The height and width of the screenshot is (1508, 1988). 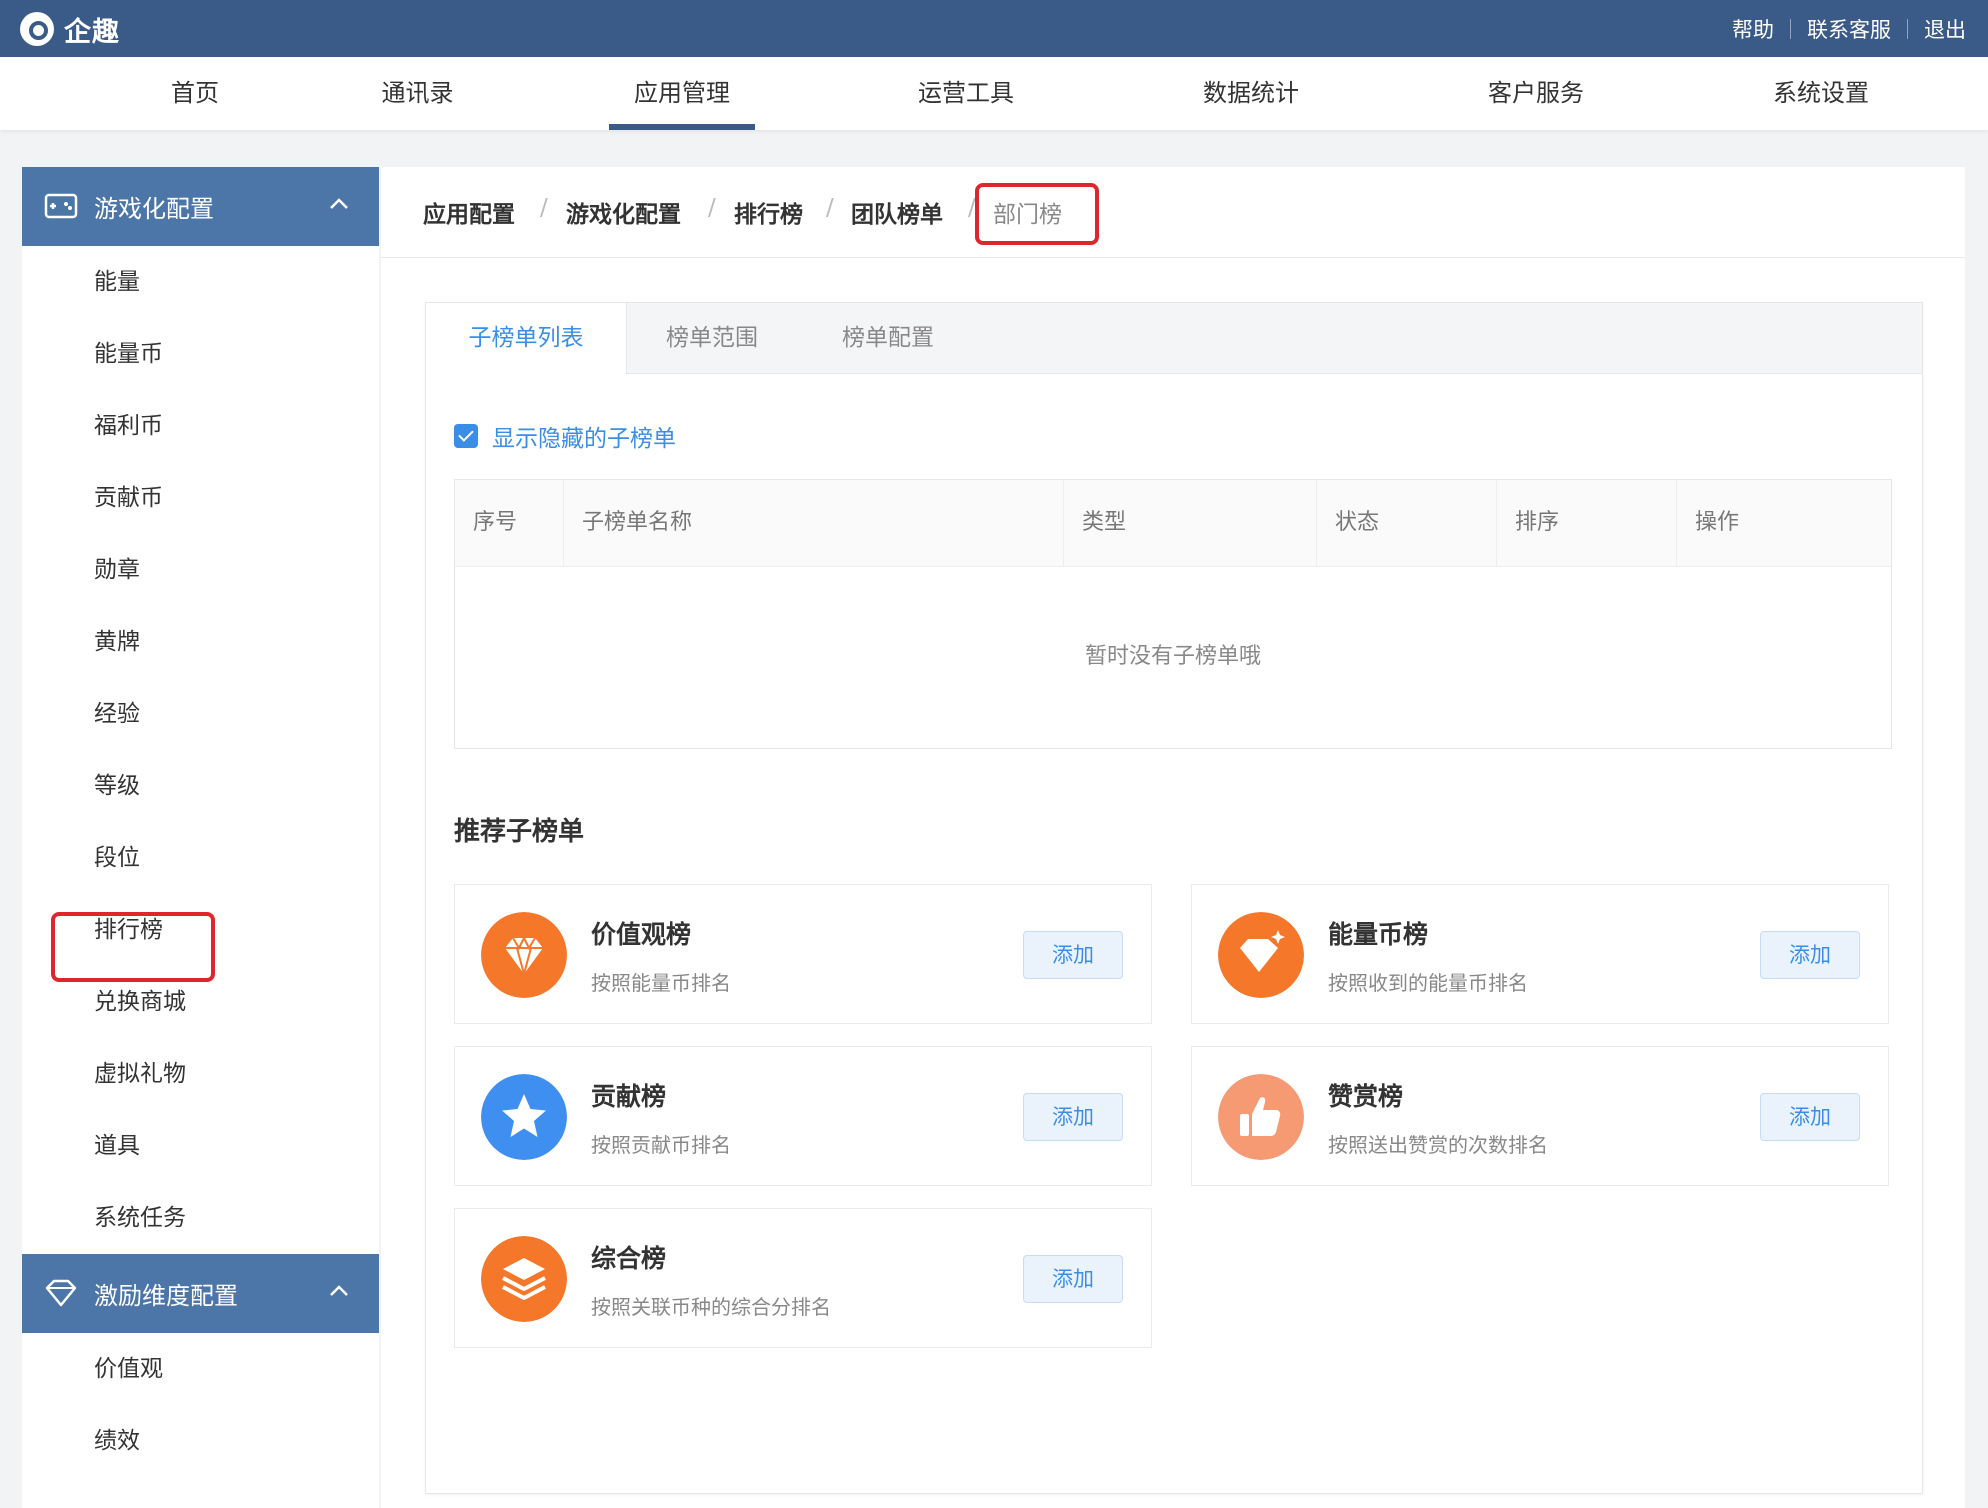 What do you see at coordinates (1407, 523) in the screenshot?
I see `column-header-status: 状态` at bounding box center [1407, 523].